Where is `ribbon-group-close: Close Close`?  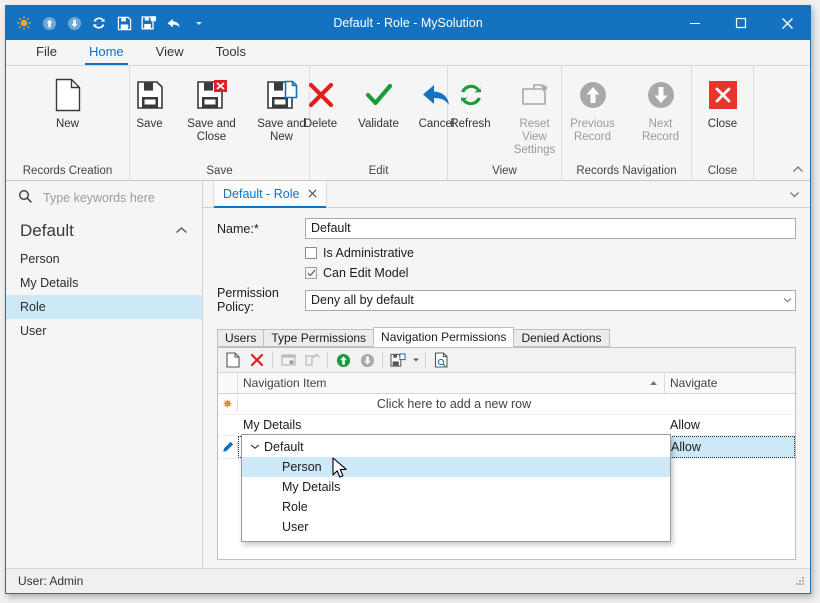
ribbon-group-close: Close Close is located at coordinates (723, 123).